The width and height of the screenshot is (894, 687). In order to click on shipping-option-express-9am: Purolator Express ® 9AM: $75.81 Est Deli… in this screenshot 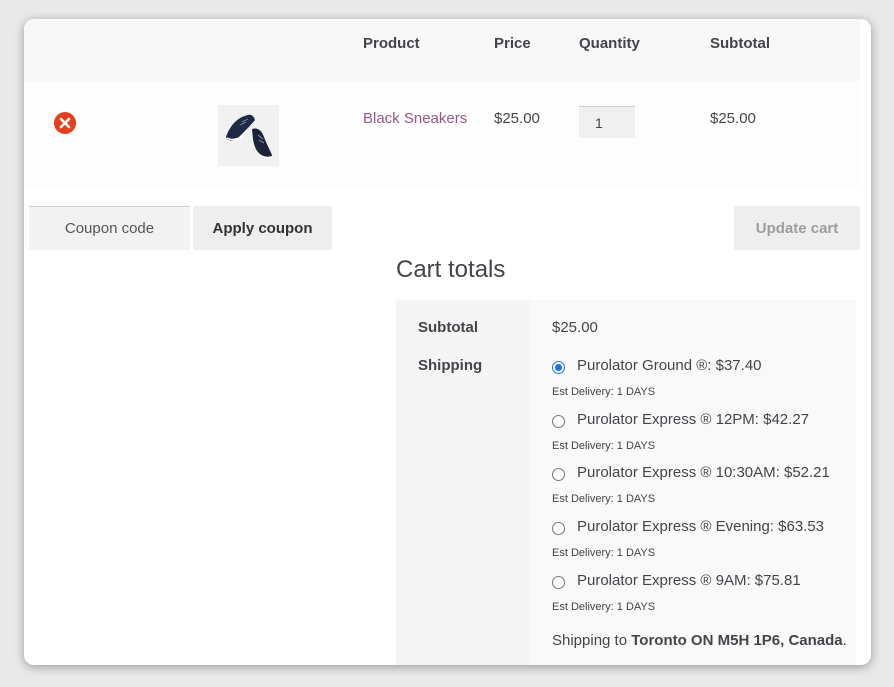, I will do `click(702, 598)`.